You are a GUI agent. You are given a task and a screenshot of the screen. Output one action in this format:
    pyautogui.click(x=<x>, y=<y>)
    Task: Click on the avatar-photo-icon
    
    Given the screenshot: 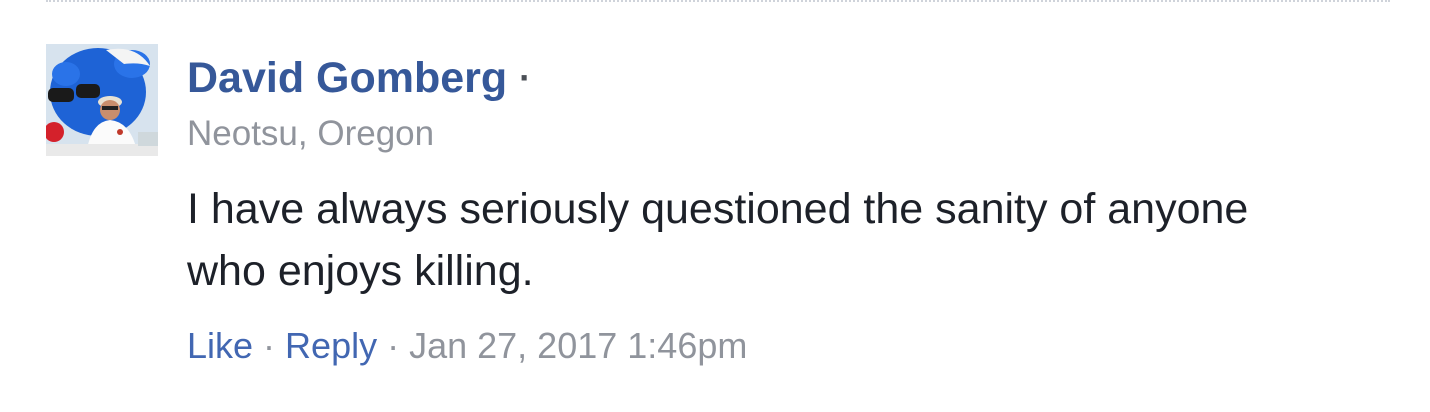 What is the action you would take?
    pyautogui.click(x=102, y=100)
    